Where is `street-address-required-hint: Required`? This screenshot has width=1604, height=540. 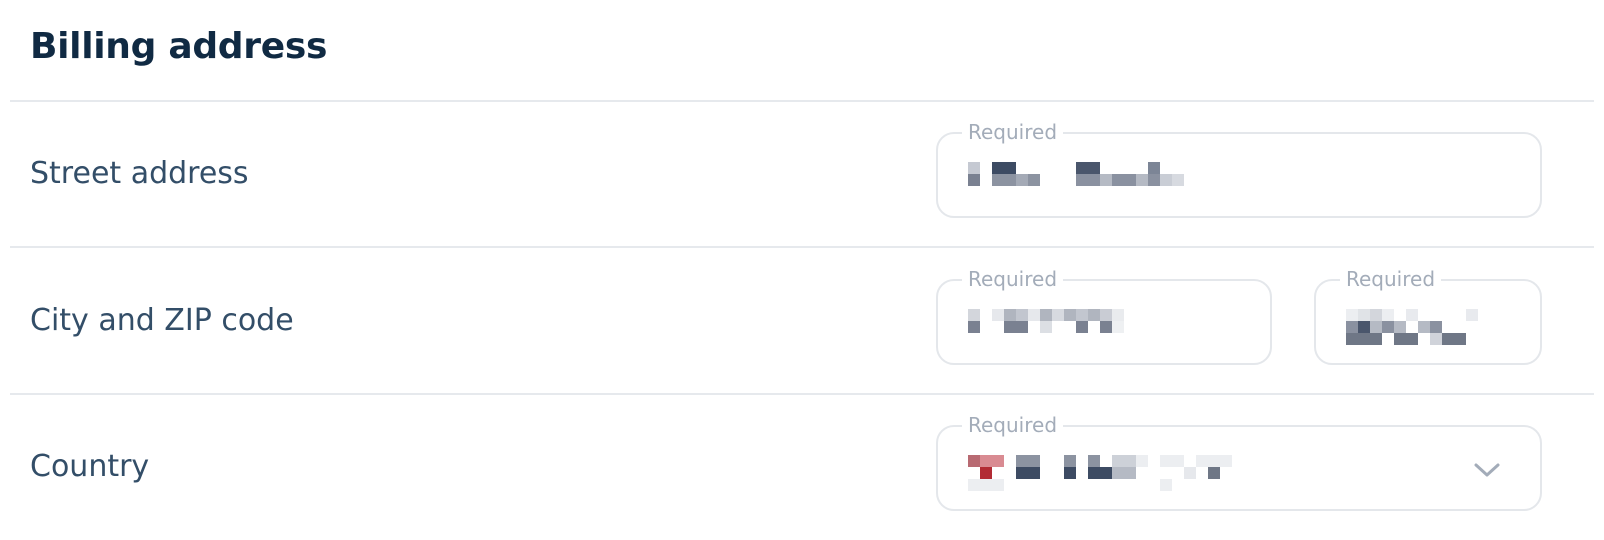
street-address-required-hint: Required is located at coordinates (1013, 132).